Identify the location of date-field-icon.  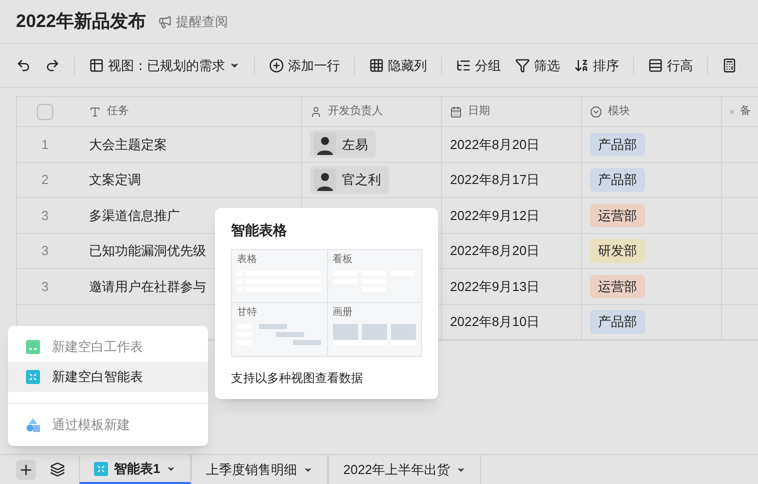
(456, 112).